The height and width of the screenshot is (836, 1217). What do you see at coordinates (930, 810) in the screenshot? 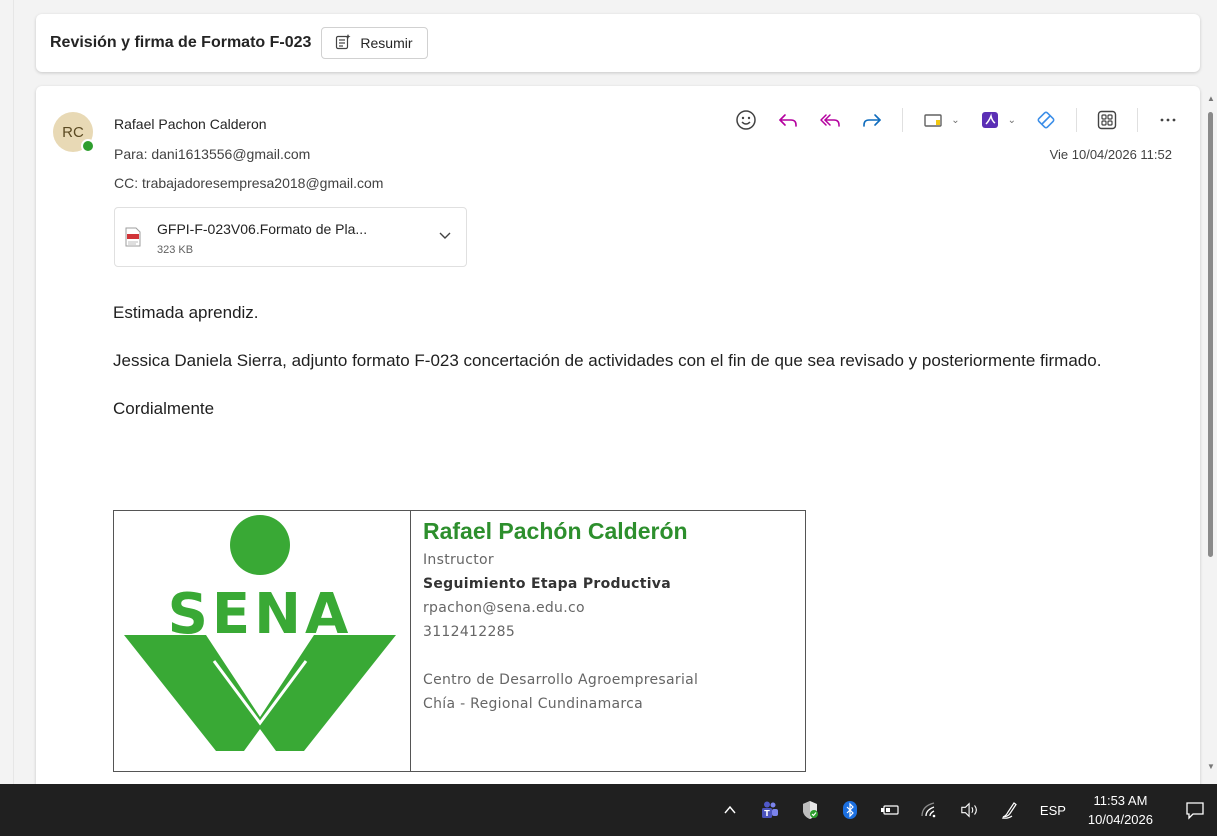
I see `wifi-icon` at bounding box center [930, 810].